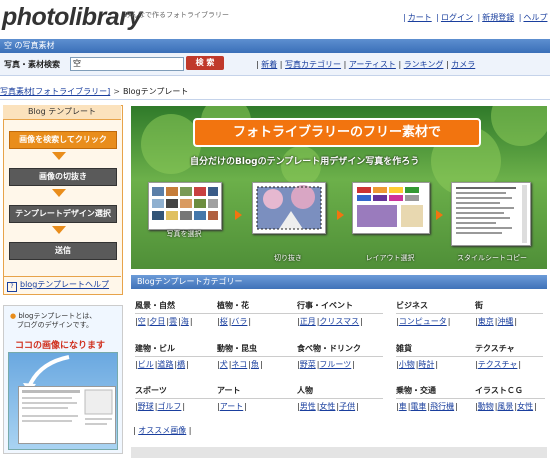 This screenshot has width=550, height=458. Describe the element at coordinates (146, 406) in the screenshot. I see `cat-link: 野球` at that location.